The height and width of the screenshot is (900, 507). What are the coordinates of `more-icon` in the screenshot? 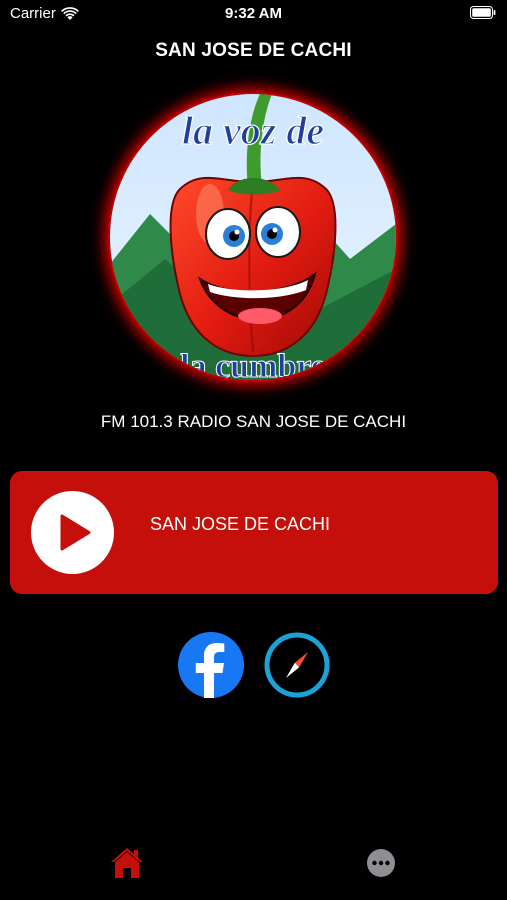 It's located at (381, 863).